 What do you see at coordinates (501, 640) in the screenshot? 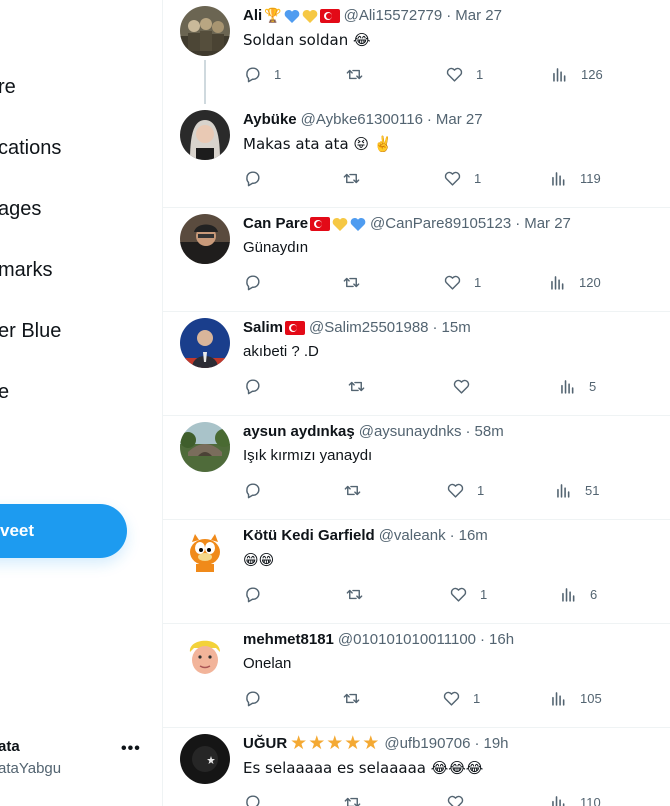
I see `timestamp: 16h` at bounding box center [501, 640].